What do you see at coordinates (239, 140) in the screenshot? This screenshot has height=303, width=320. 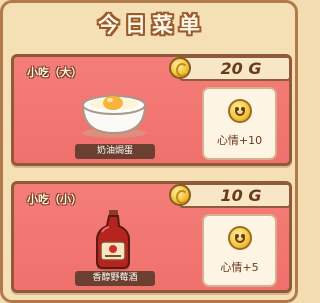 I see `effect-text: 心情+10` at bounding box center [239, 140].